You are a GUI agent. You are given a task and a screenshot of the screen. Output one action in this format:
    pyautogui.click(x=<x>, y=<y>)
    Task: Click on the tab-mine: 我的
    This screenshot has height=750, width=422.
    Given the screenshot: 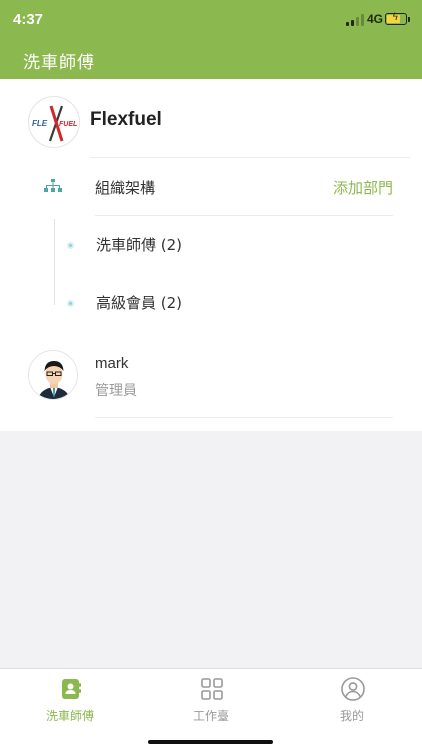 What is the action you would take?
    pyautogui.click(x=352, y=699)
    